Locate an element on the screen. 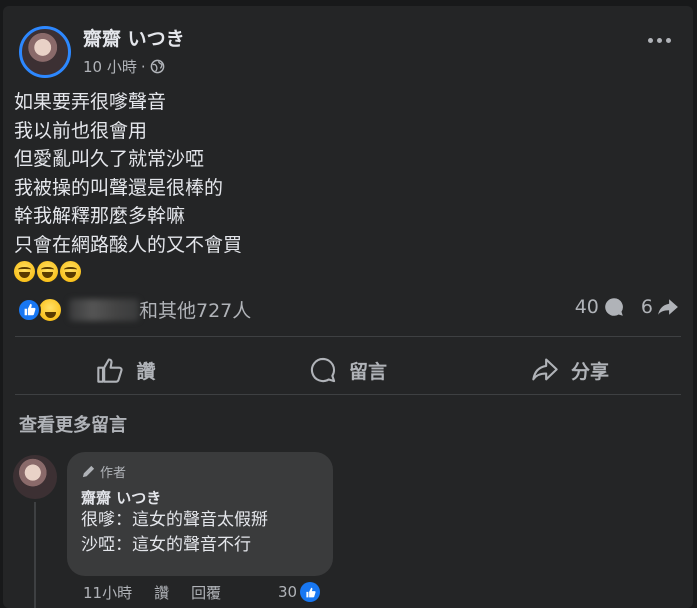  comment-like-count-value: 30 is located at coordinates (288, 592).